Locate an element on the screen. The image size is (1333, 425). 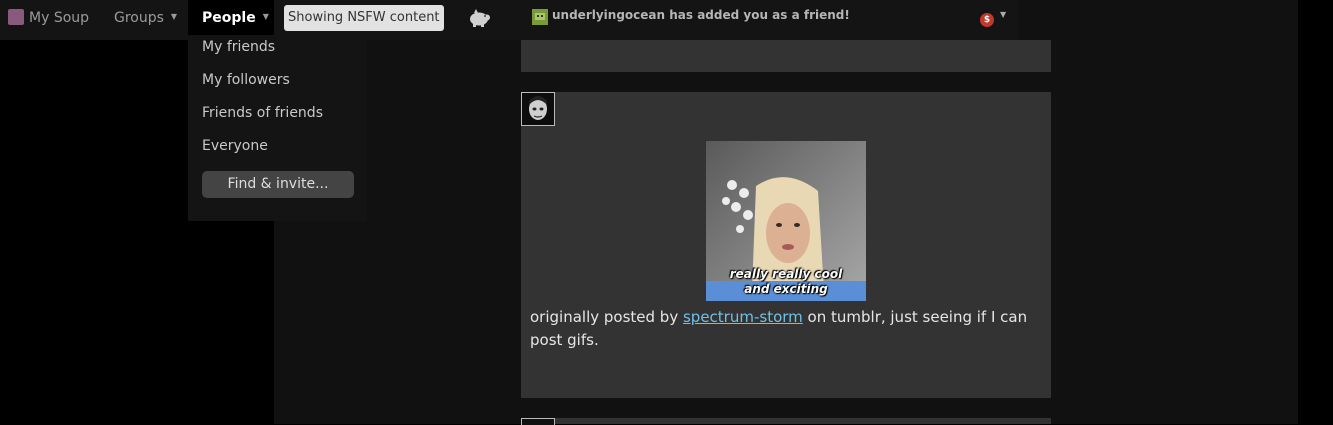
menu-item-my-followers: My followers is located at coordinates (246, 80).